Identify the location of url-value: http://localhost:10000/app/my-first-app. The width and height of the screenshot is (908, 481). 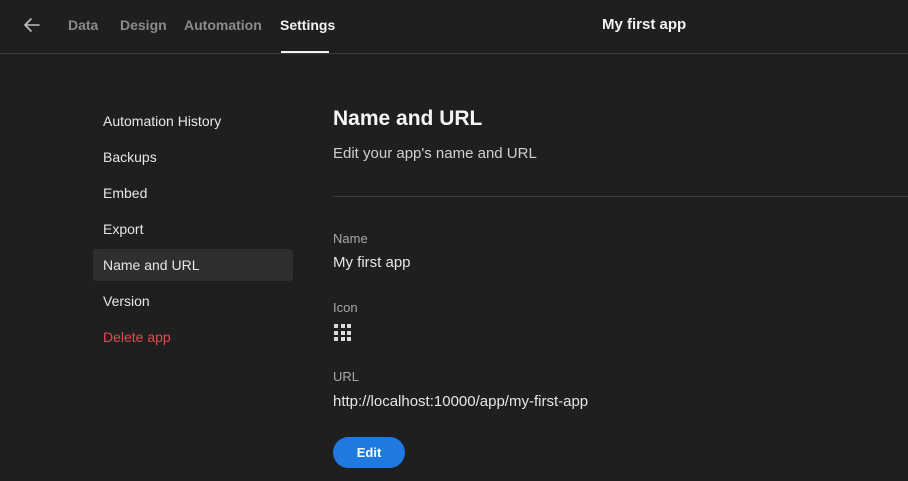
(461, 401).